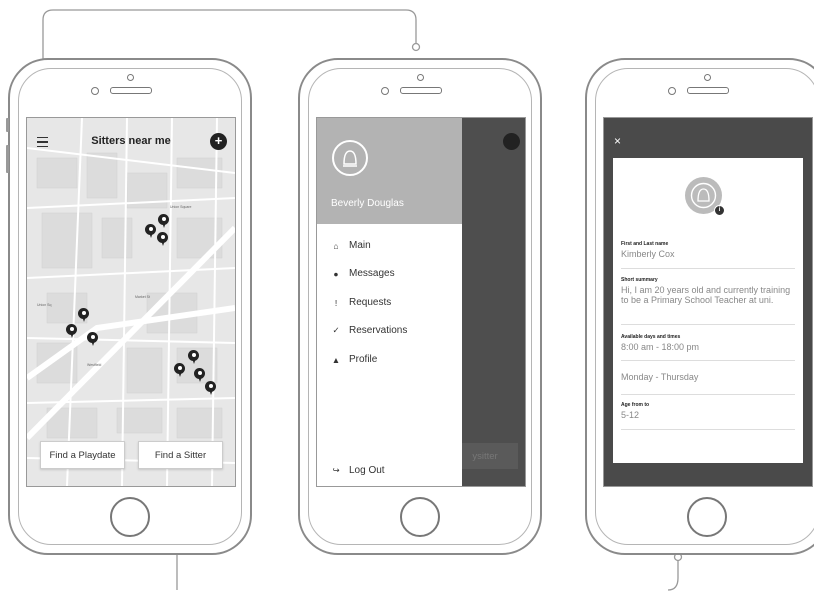 The image size is (814, 591). I want to click on availability-days-field: Monday - Thursday, so click(708, 382).